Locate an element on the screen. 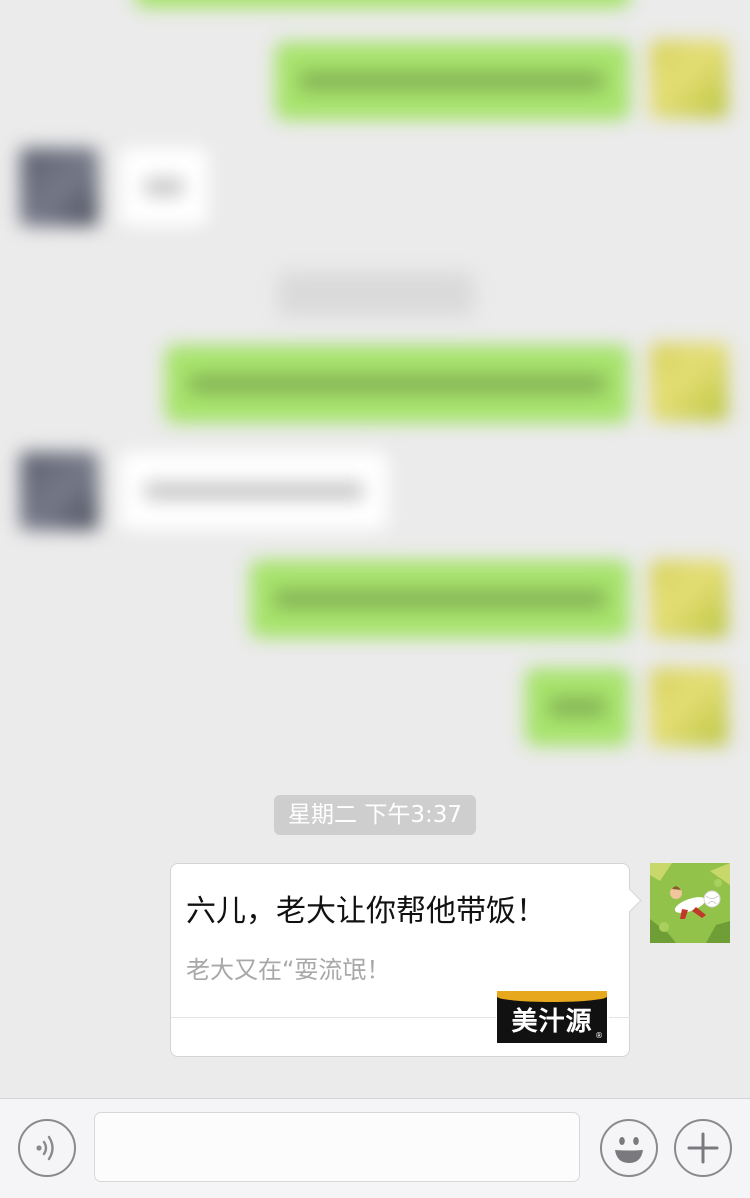 The height and width of the screenshot is (1198, 750). bubble-tail is located at coordinates (629, 900).